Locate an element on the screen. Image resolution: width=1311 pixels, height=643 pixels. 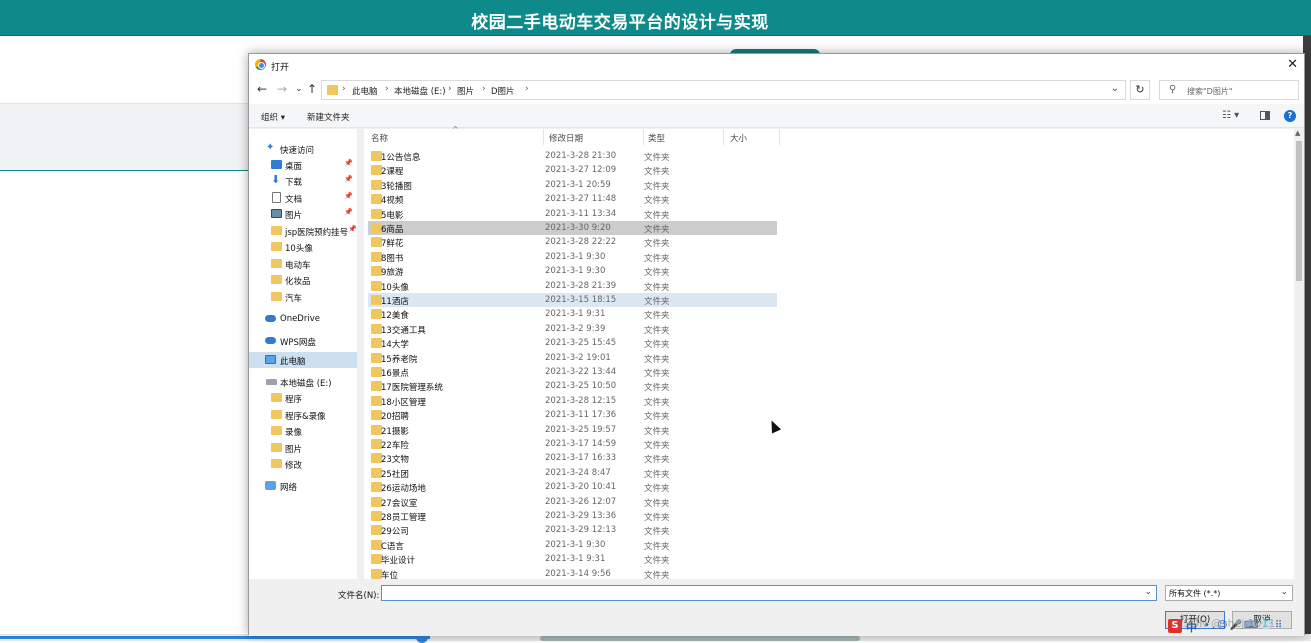
file-row: 4视频 2021-3-27 11:48 文件夹 is located at coordinates (572, 199).